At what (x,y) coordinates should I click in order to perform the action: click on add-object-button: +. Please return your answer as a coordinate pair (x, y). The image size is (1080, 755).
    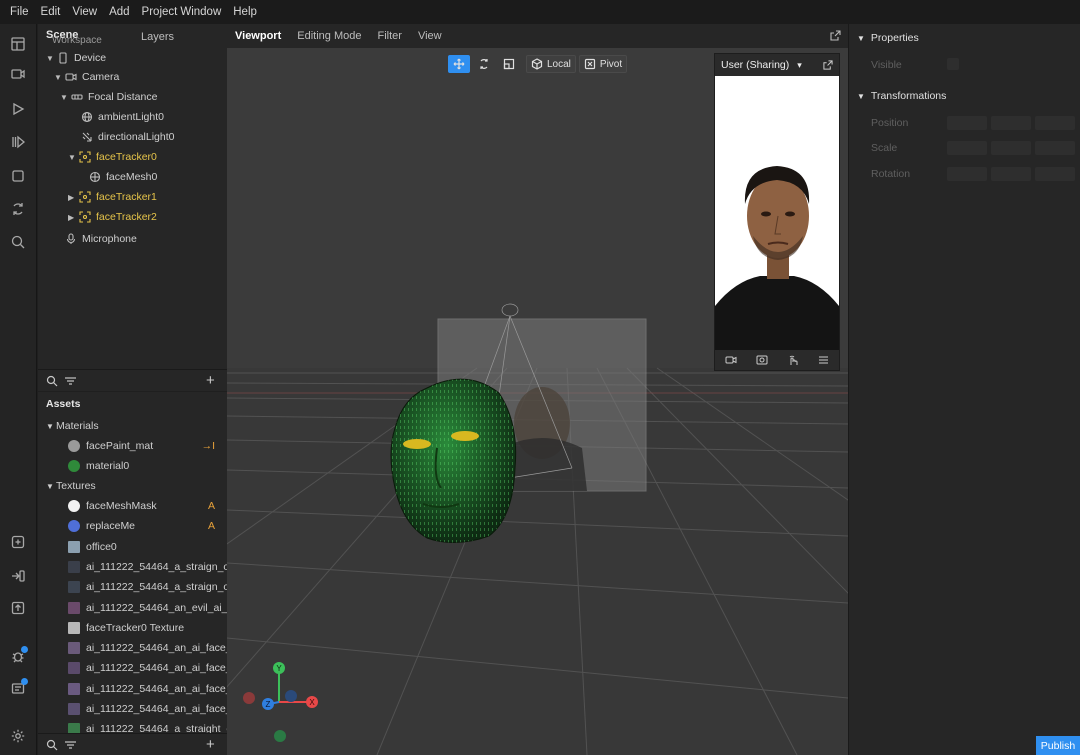
    Looking at the image, I should click on (210, 380).